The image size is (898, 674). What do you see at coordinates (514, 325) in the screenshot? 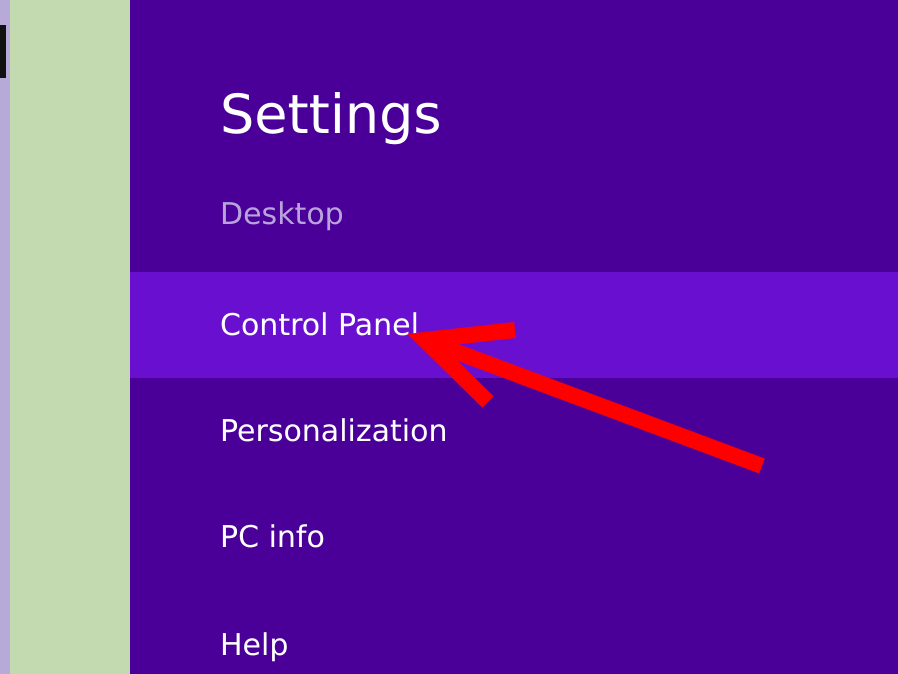
I see `settings-item: Control Panel` at bounding box center [514, 325].